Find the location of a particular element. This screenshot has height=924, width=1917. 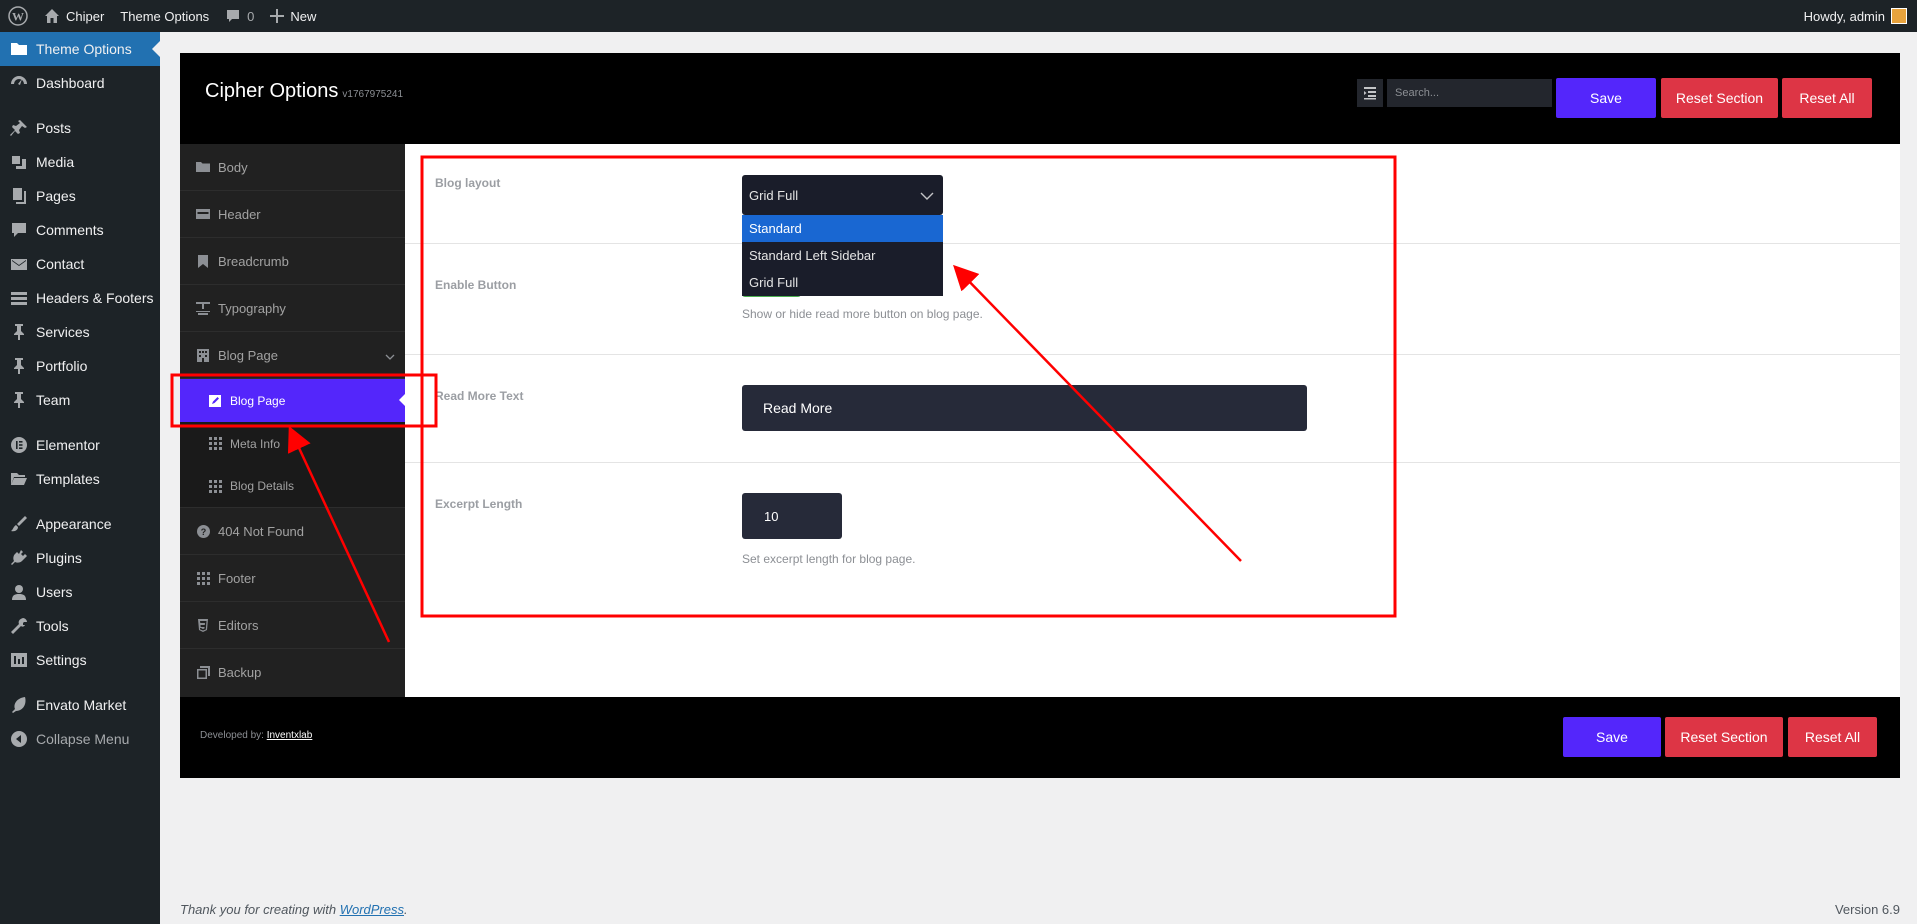

expand-options-icon is located at coordinates (1370, 93).